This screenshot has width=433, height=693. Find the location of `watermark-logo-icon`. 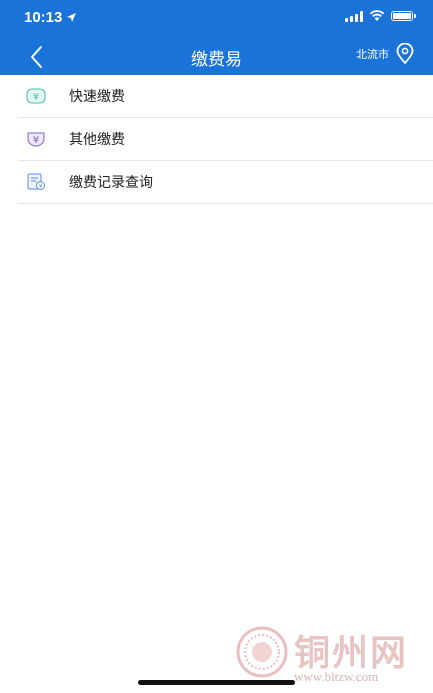

watermark-logo-icon is located at coordinates (262, 652).